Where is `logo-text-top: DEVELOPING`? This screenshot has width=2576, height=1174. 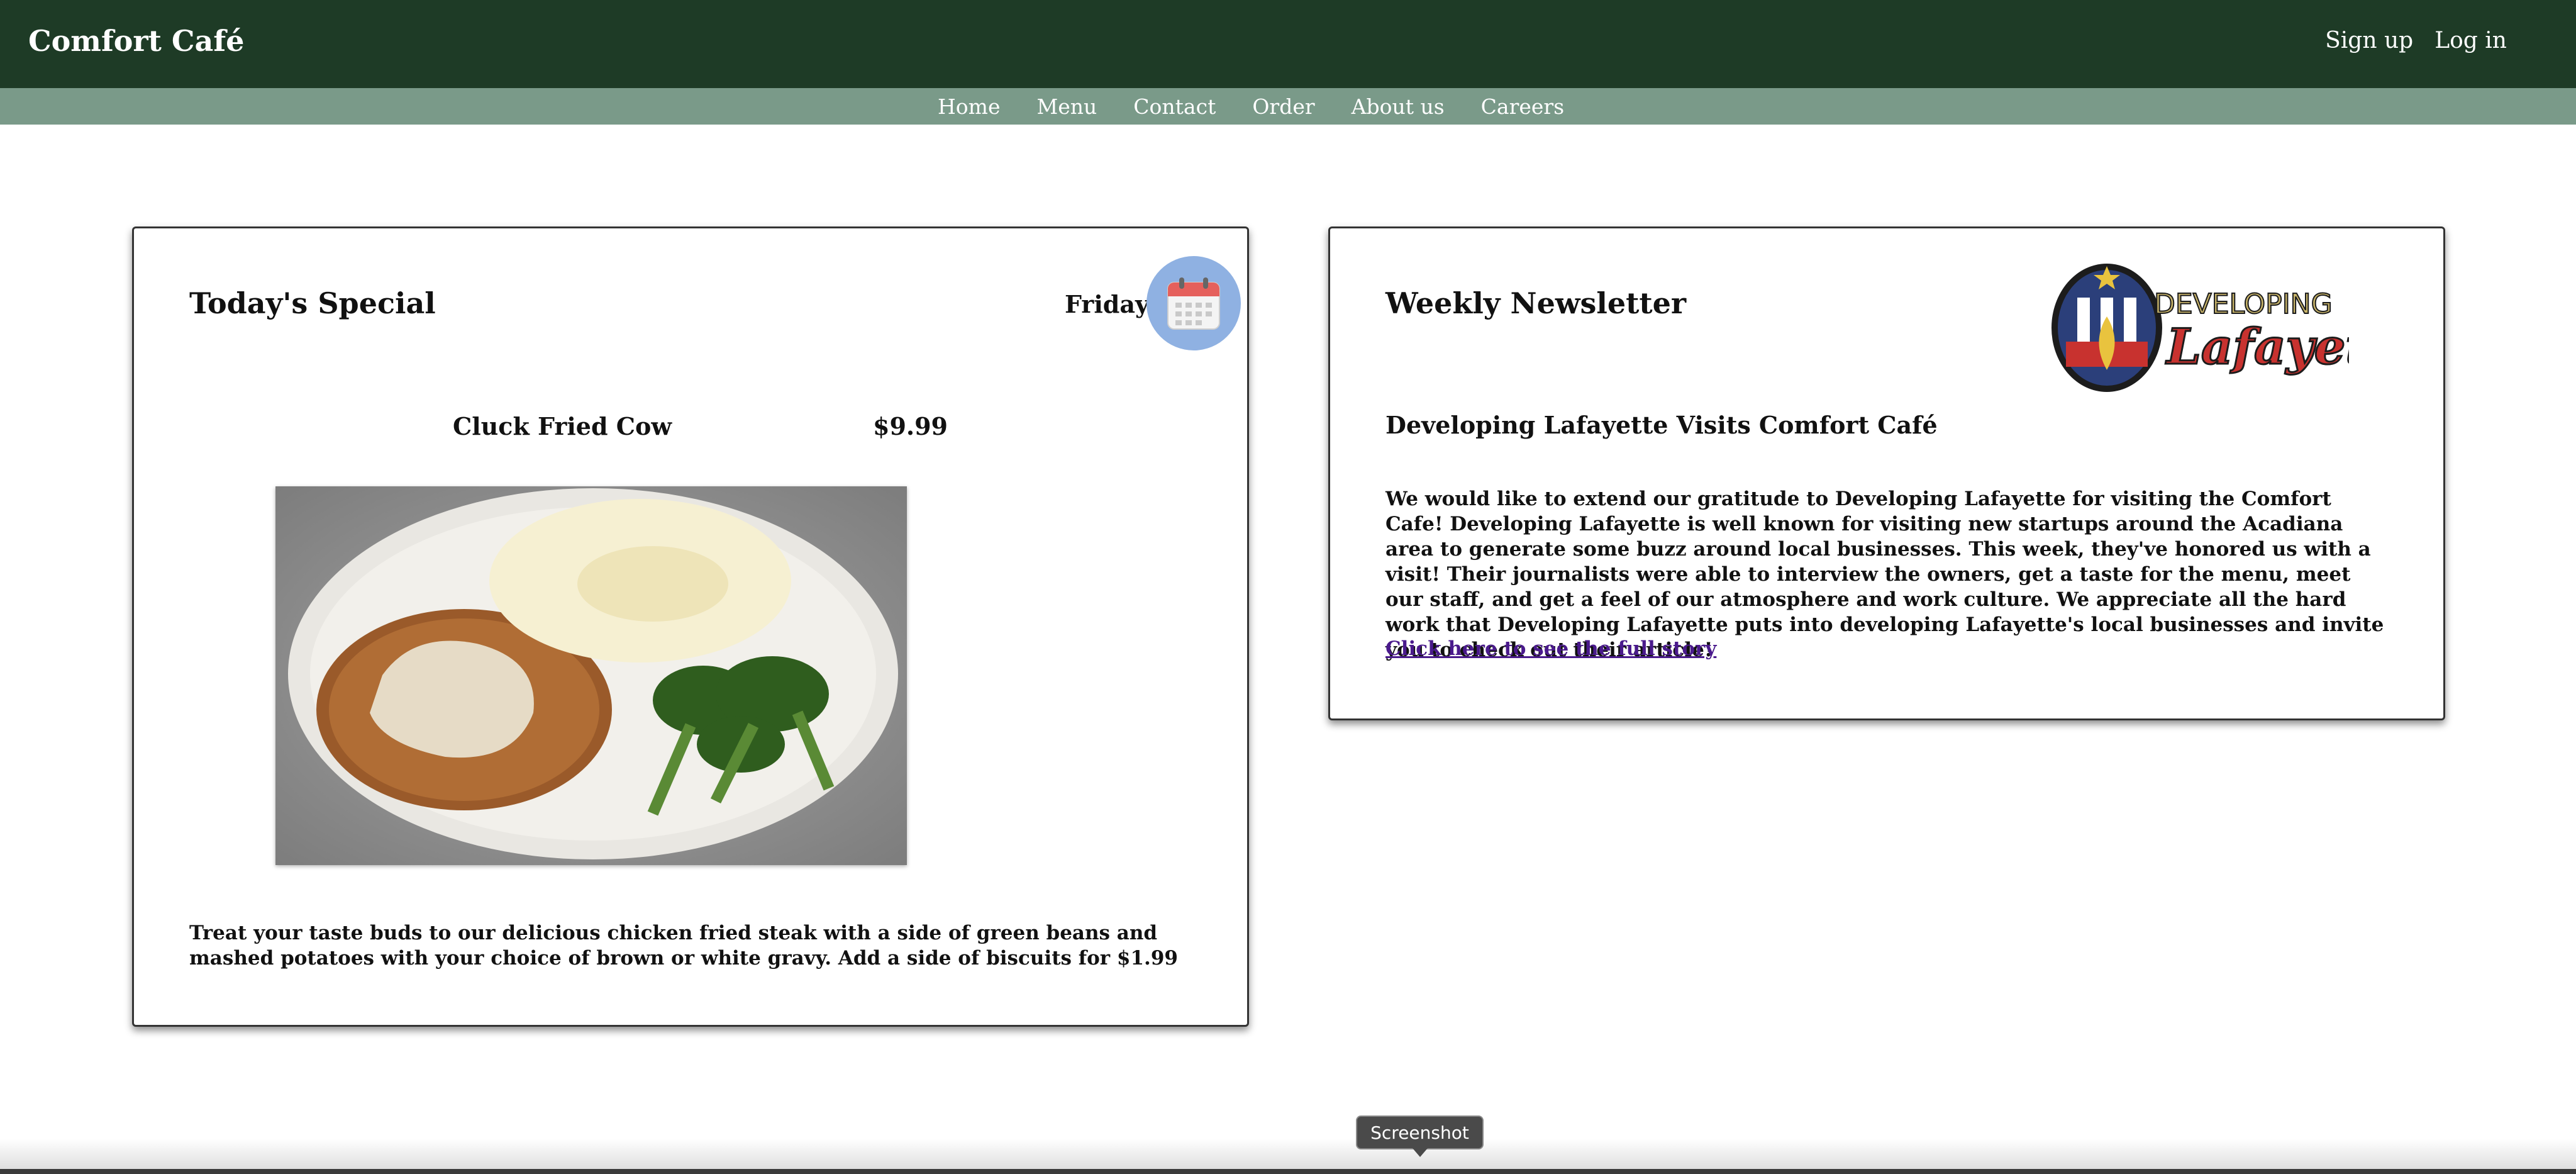 logo-text-top: DEVELOPING is located at coordinates (2243, 304).